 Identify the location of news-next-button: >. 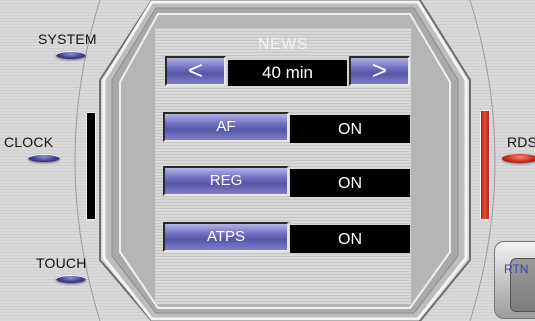
(379, 71).